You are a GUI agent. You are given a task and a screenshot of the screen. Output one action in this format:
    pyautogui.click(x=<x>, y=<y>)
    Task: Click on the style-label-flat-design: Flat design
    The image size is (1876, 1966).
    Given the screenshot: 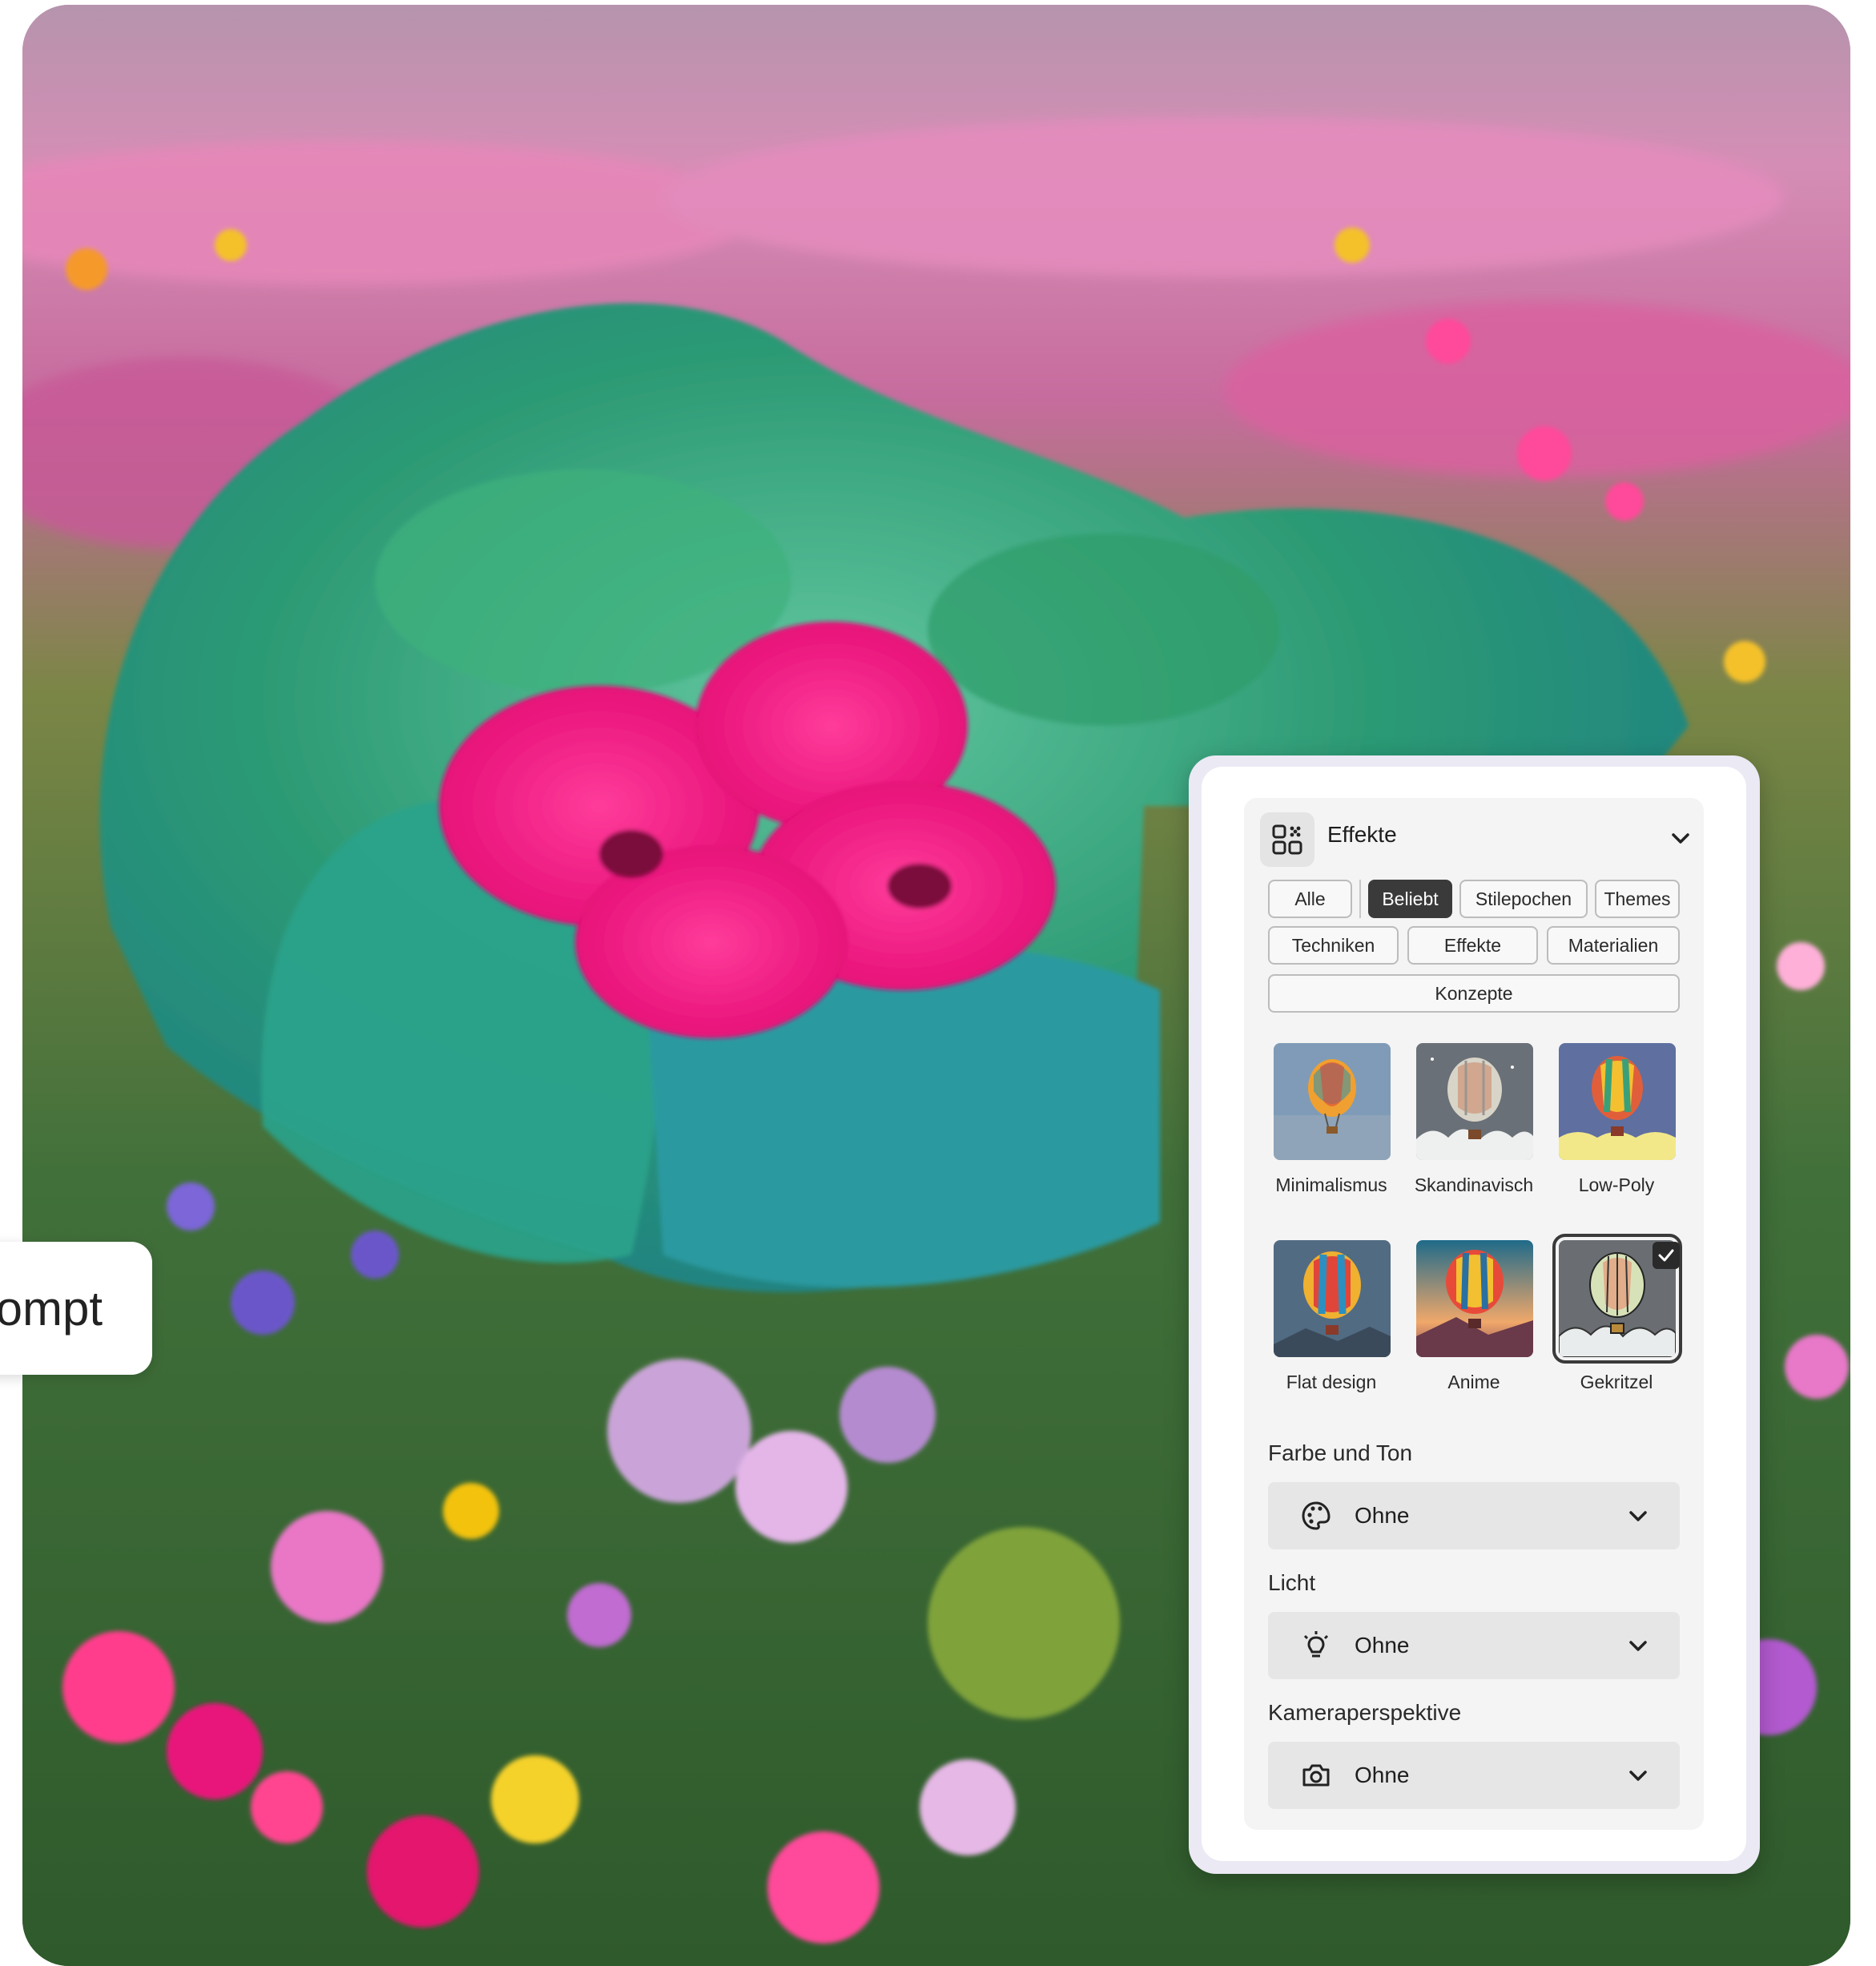 What is the action you would take?
    pyautogui.click(x=1332, y=1382)
    